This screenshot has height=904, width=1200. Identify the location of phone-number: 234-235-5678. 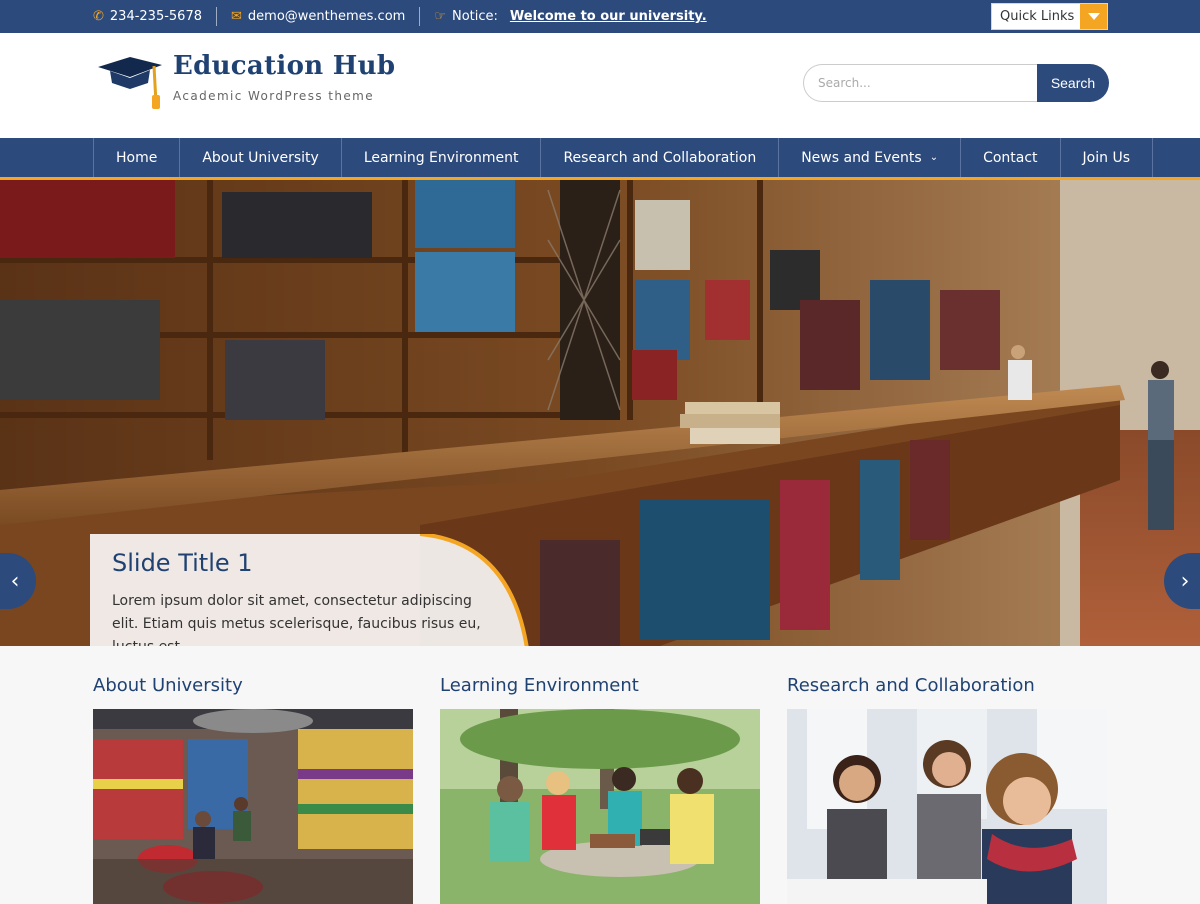
(155, 16).